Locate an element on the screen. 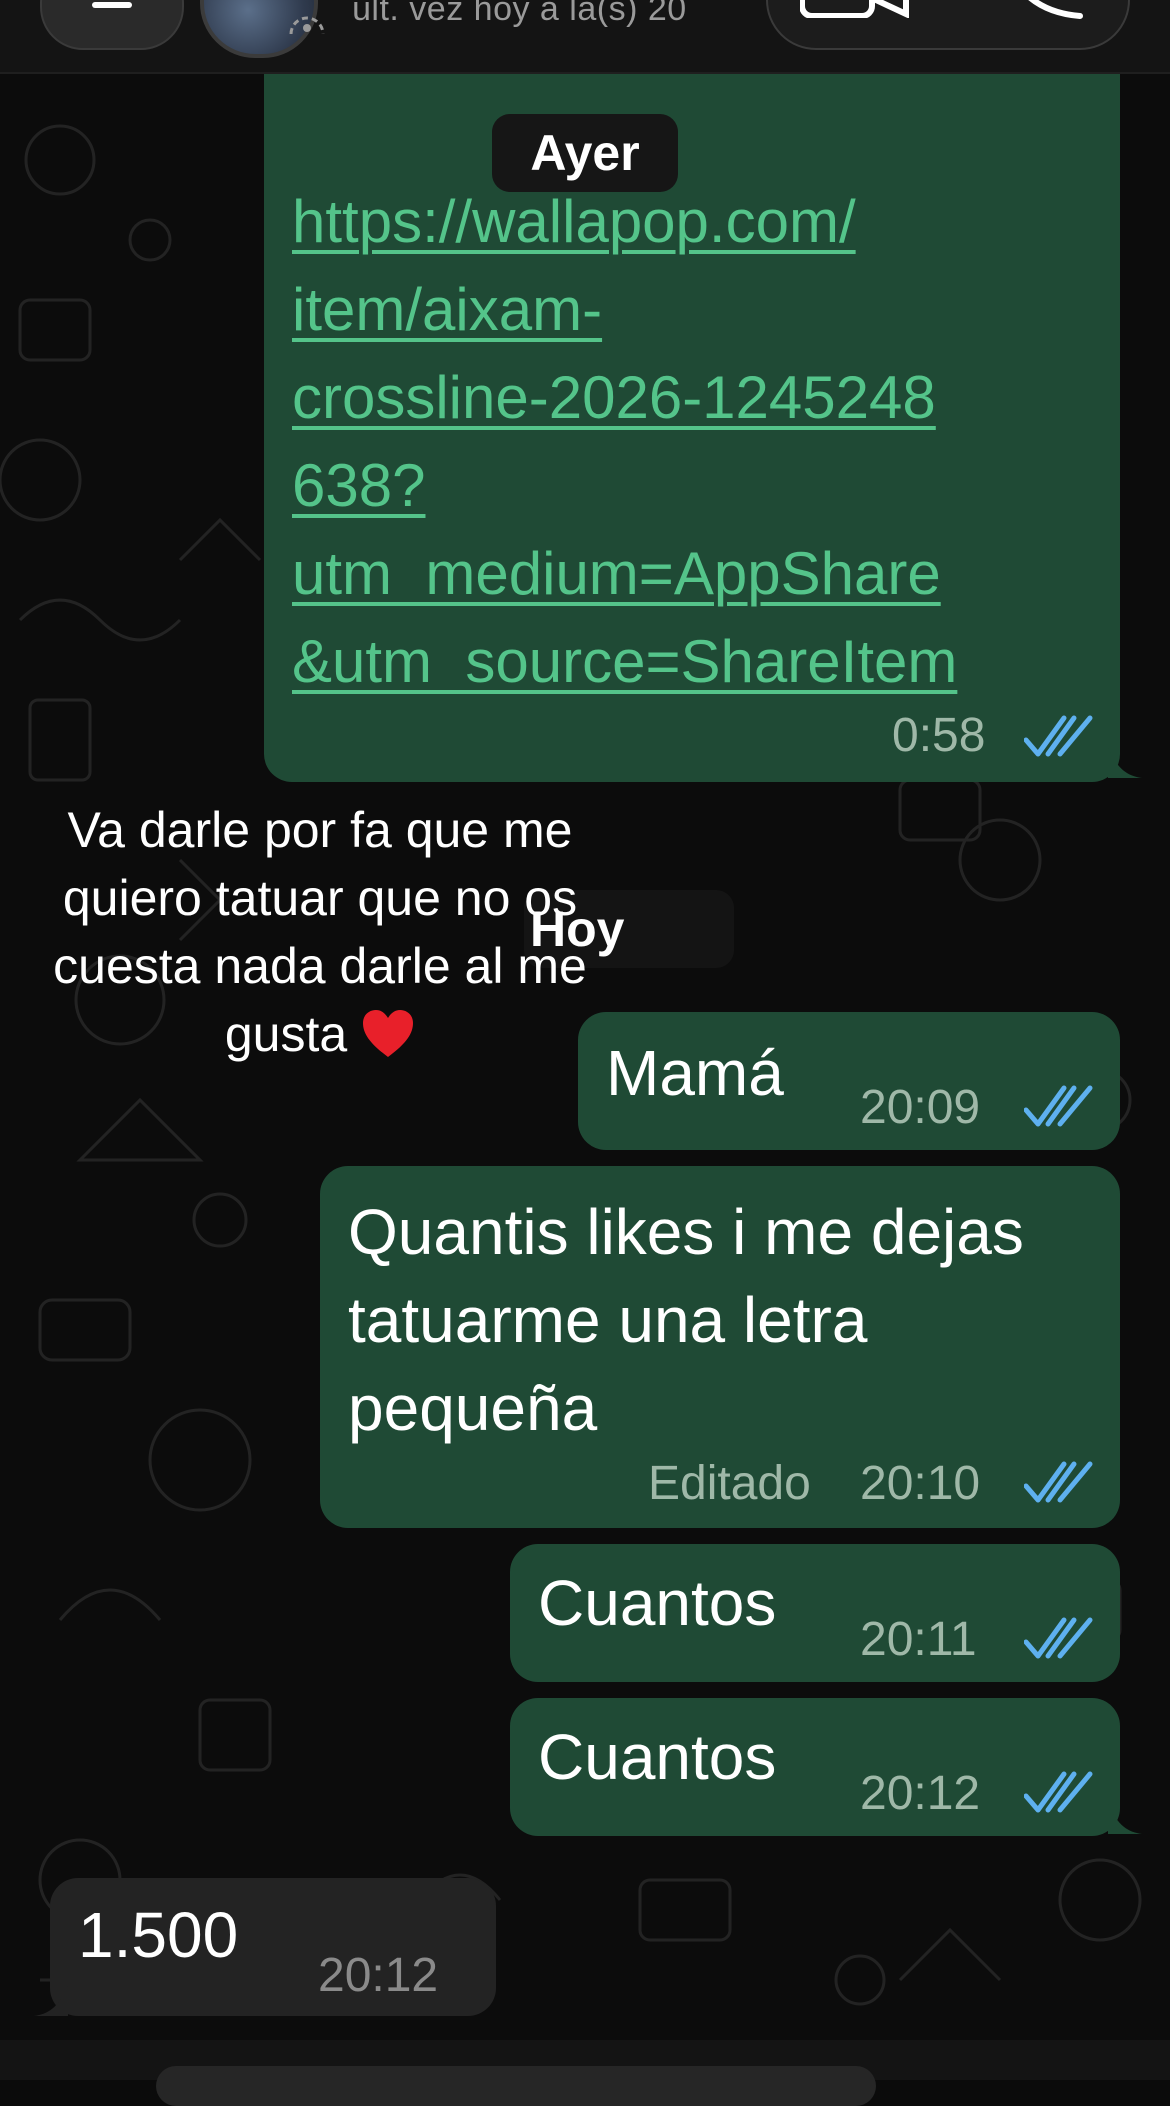 This screenshot has height=2106, width=1170. message-text: 1.500 is located at coordinates (158, 1935).